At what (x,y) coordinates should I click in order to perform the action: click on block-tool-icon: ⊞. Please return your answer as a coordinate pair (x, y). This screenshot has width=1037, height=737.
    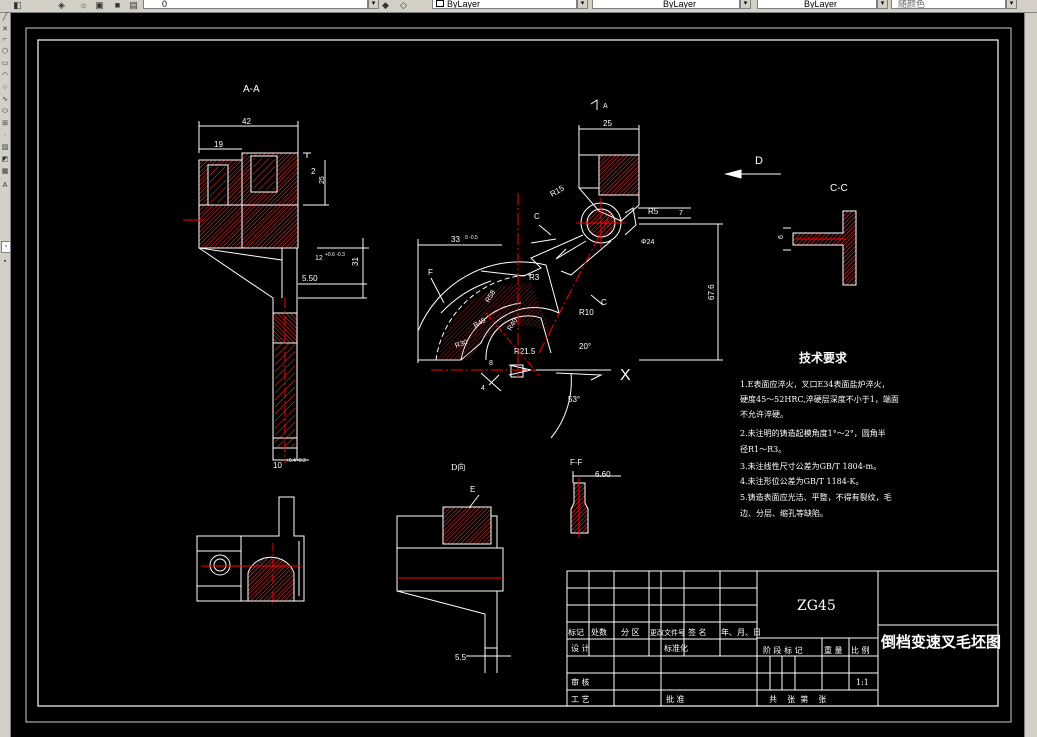
    Looking at the image, I should click on (5, 123).